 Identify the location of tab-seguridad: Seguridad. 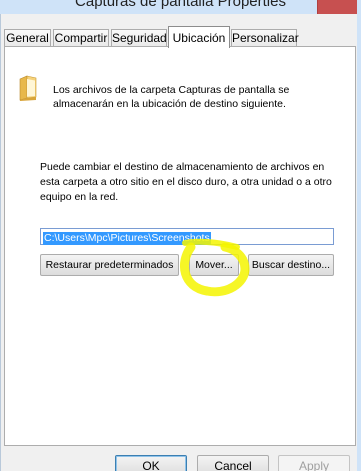
(139, 38).